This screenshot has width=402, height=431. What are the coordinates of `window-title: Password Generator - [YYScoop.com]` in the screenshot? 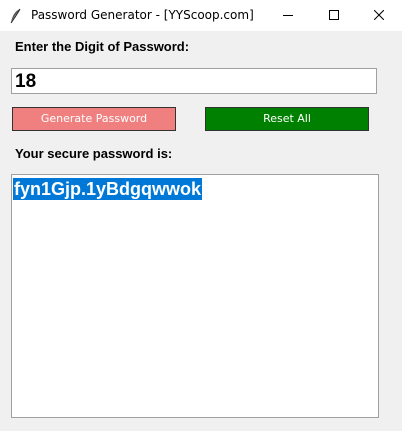 It's located at (142, 15).